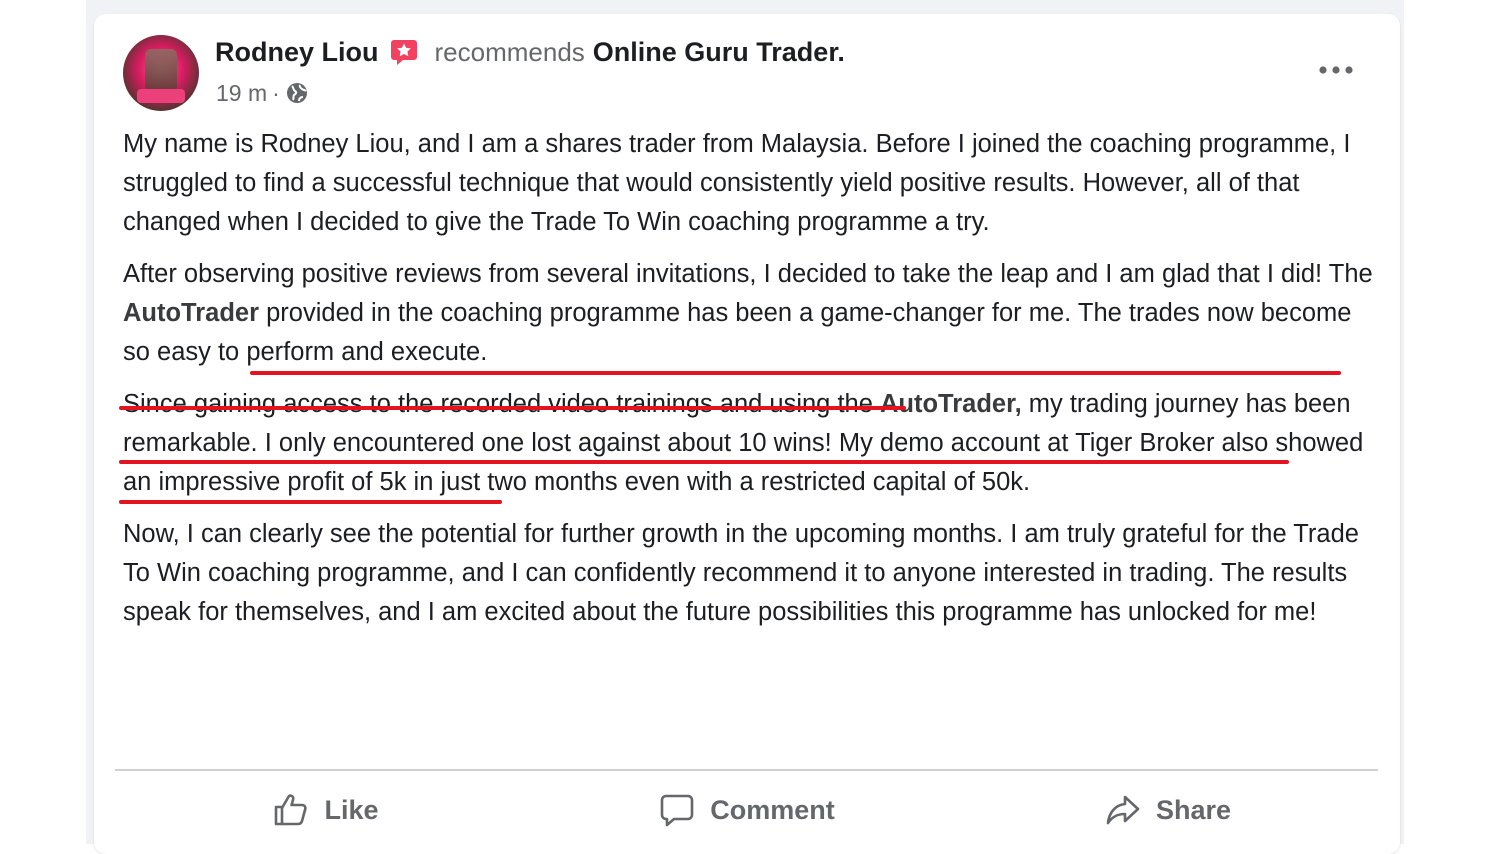 The width and height of the screenshot is (1500, 854). What do you see at coordinates (1336, 70) in the screenshot?
I see `more-options-icon` at bounding box center [1336, 70].